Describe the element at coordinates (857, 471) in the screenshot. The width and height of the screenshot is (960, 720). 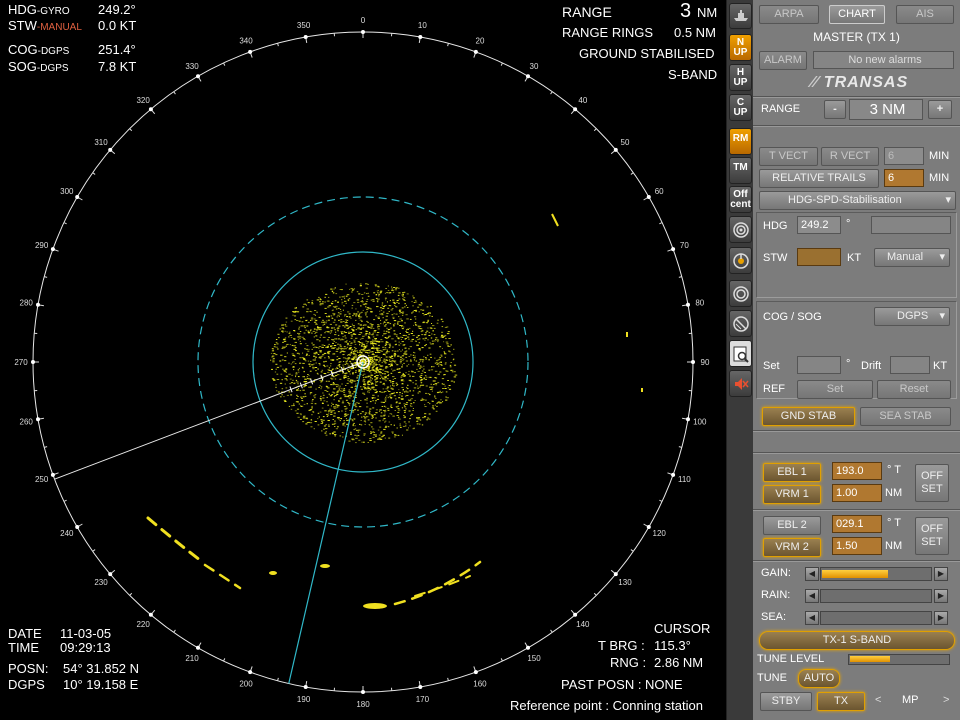
I see `ebl1-field: 193.0` at that location.